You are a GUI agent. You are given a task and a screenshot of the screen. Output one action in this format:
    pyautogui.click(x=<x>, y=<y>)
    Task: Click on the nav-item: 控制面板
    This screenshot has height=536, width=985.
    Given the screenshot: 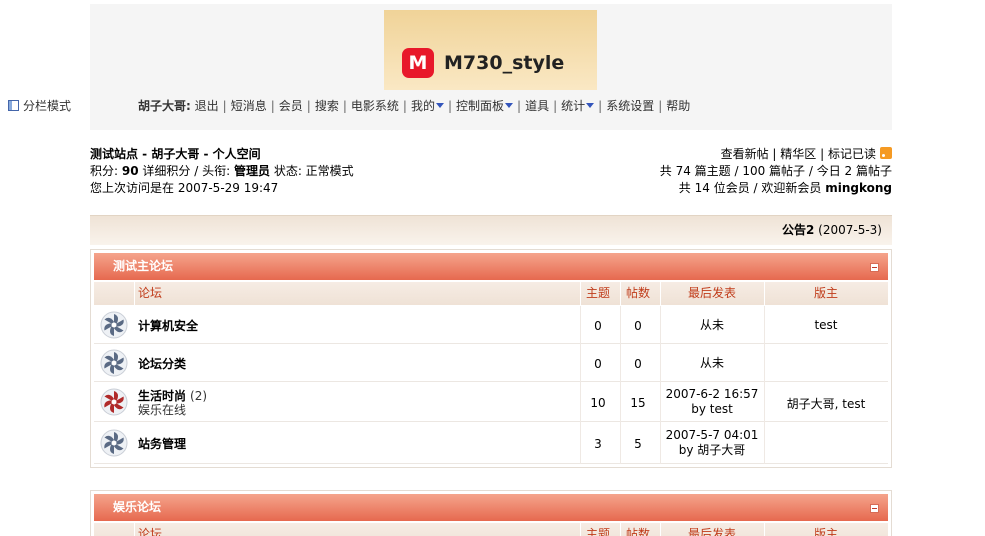 What is the action you would take?
    pyautogui.click(x=480, y=106)
    